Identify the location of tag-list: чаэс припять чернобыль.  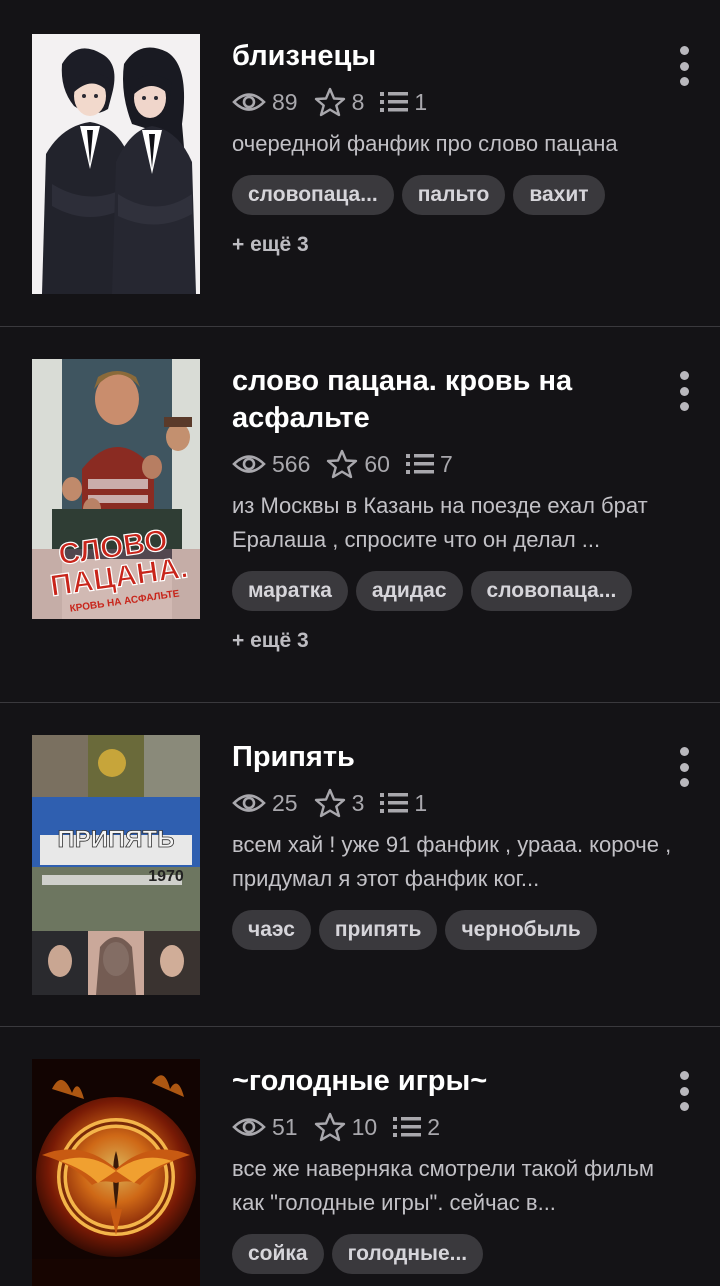
(452, 930).